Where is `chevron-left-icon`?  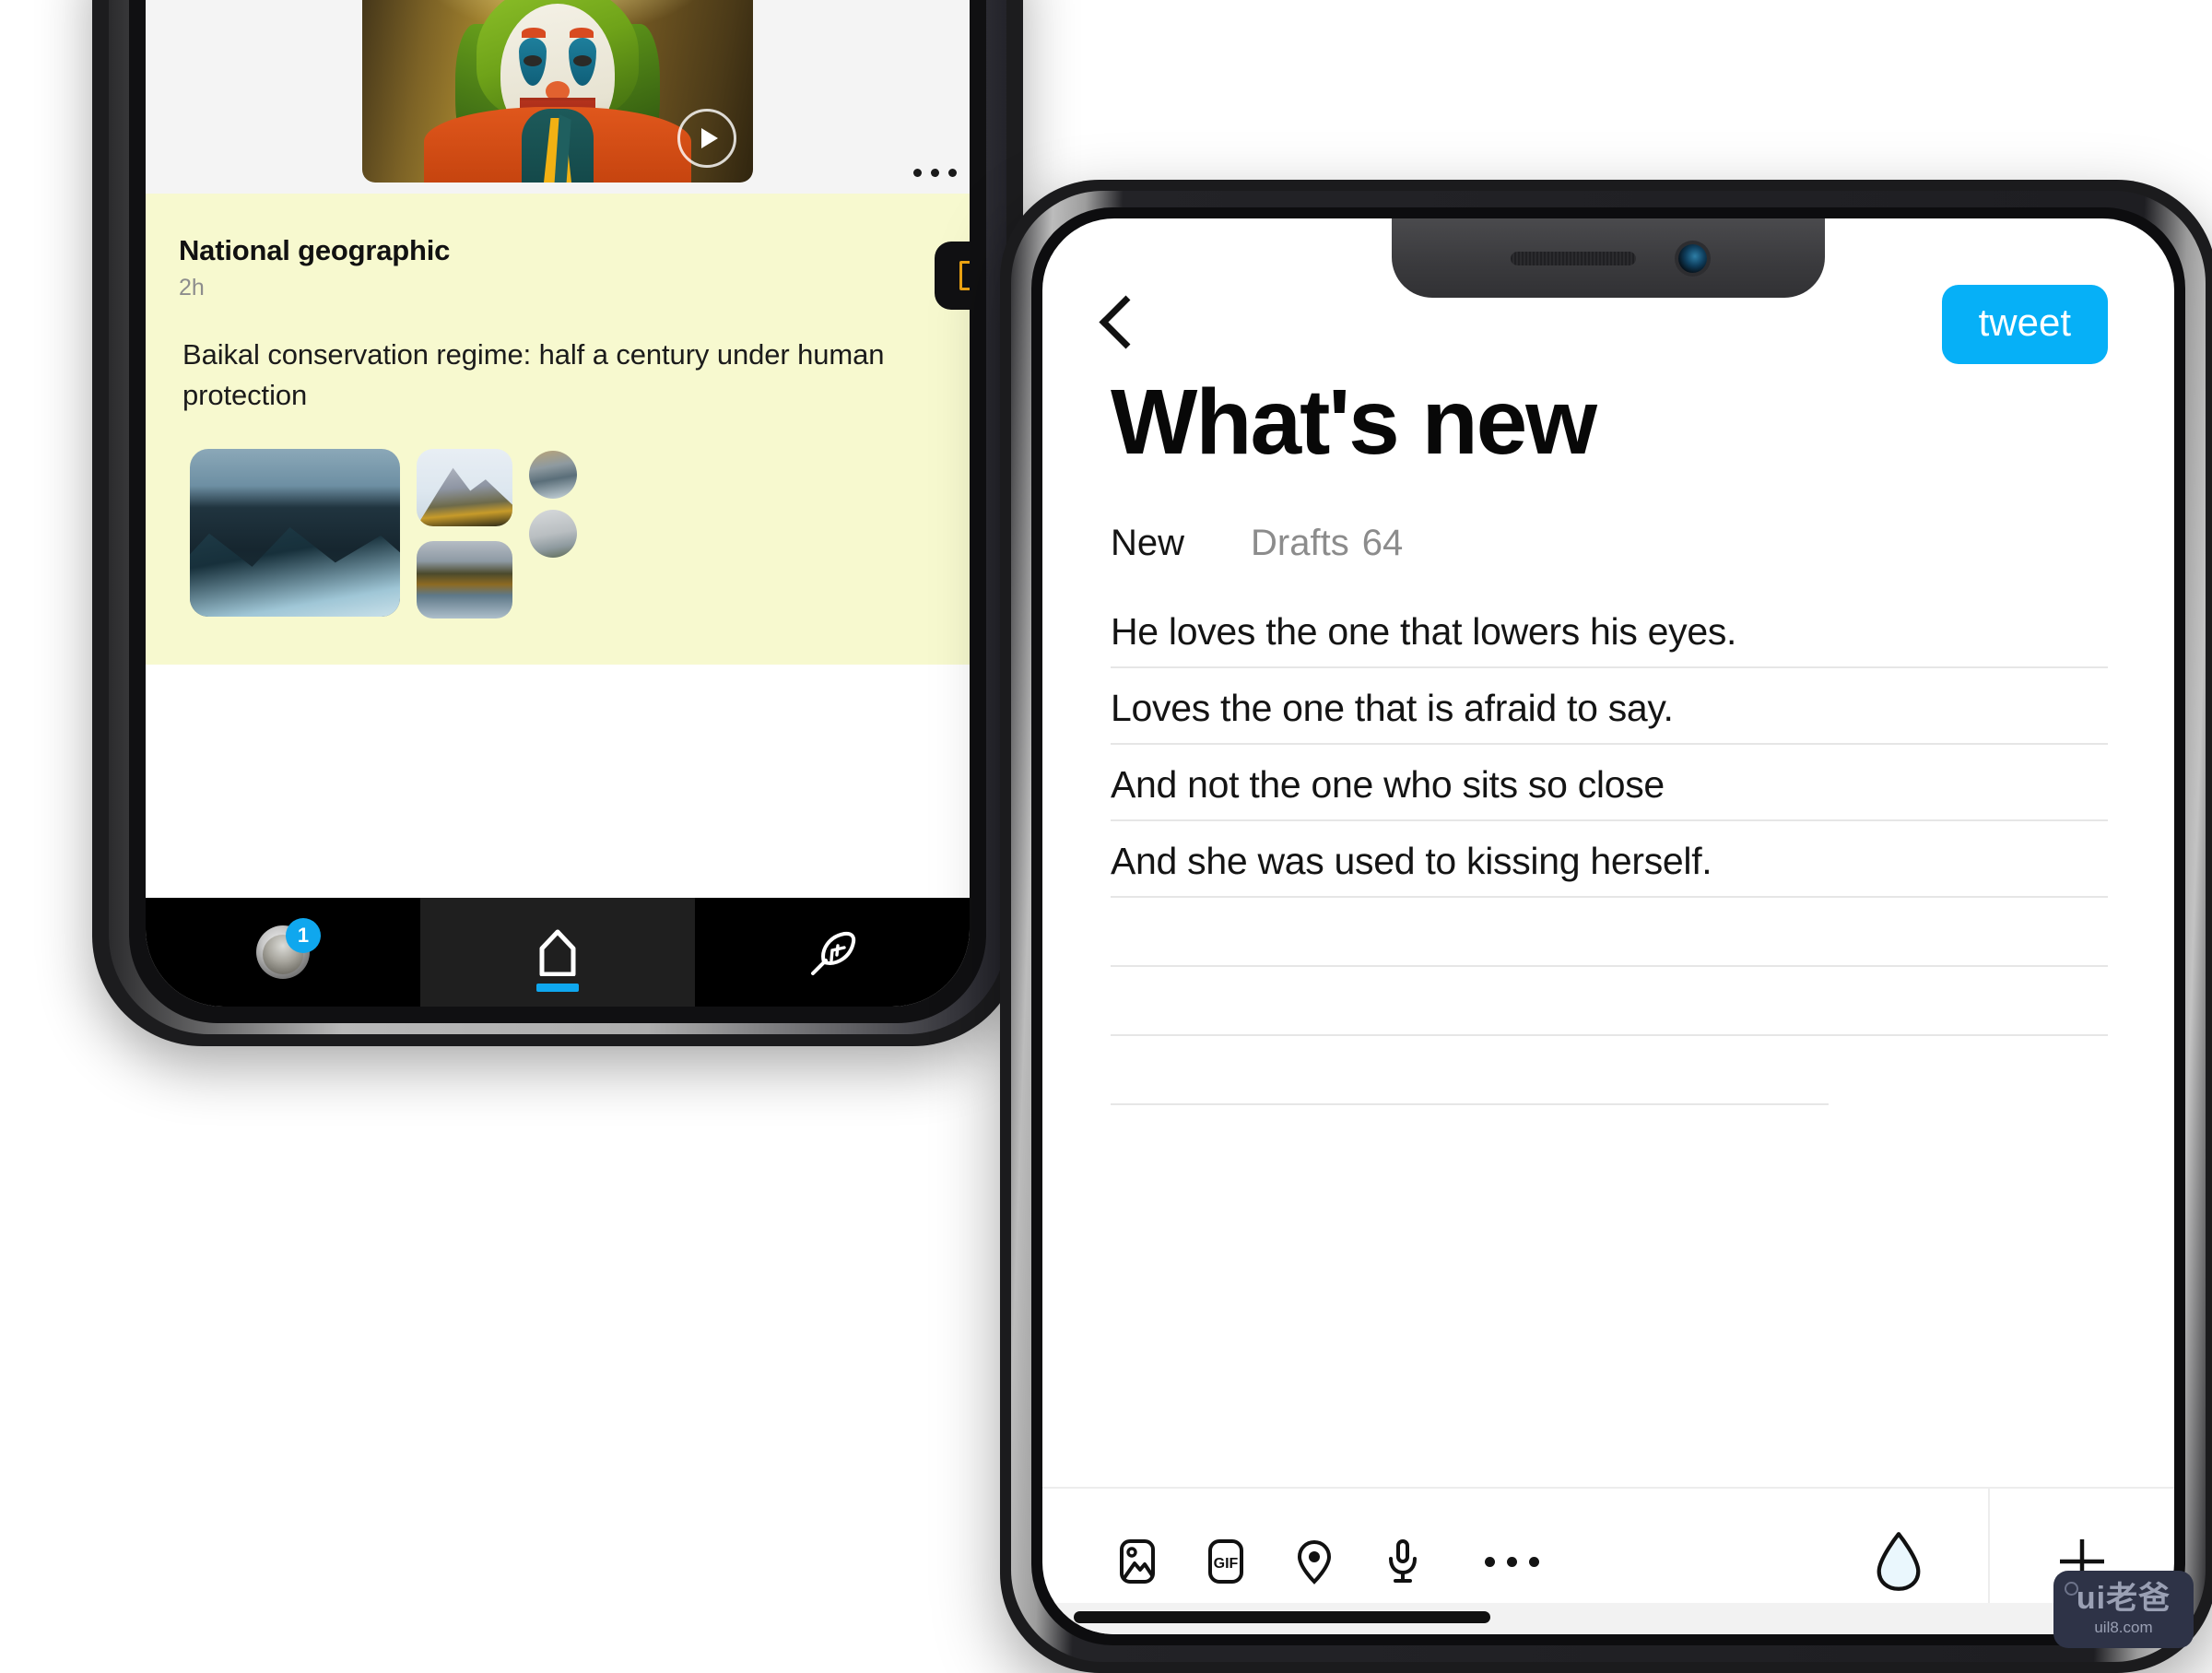
chevron-left-icon is located at coordinates (1126, 322).